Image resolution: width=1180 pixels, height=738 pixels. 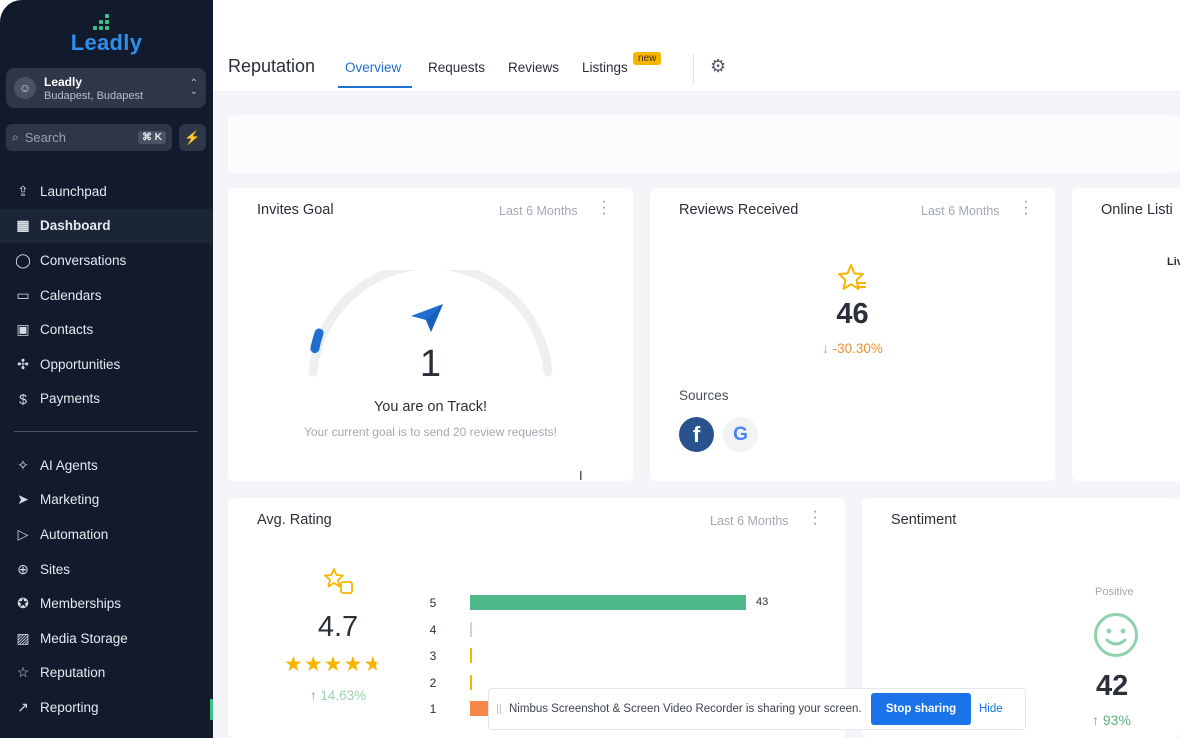 I want to click on sidebar-item-label: Launchpad, so click(x=73, y=191).